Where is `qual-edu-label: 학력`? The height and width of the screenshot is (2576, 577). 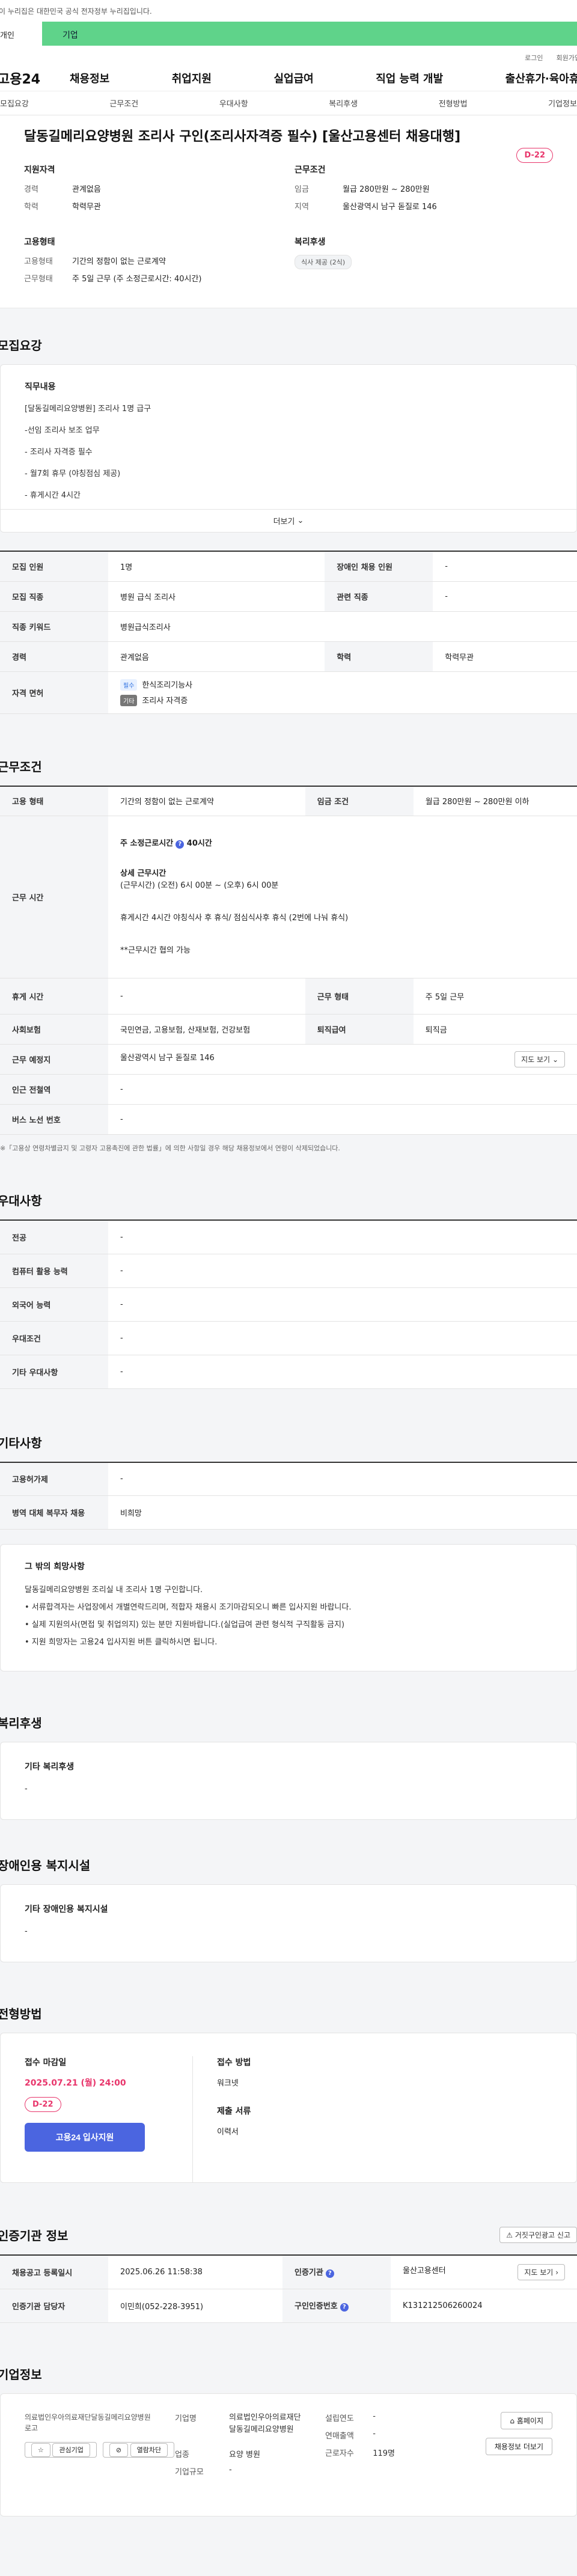 qual-edu-label: 학력 is located at coordinates (31, 207).